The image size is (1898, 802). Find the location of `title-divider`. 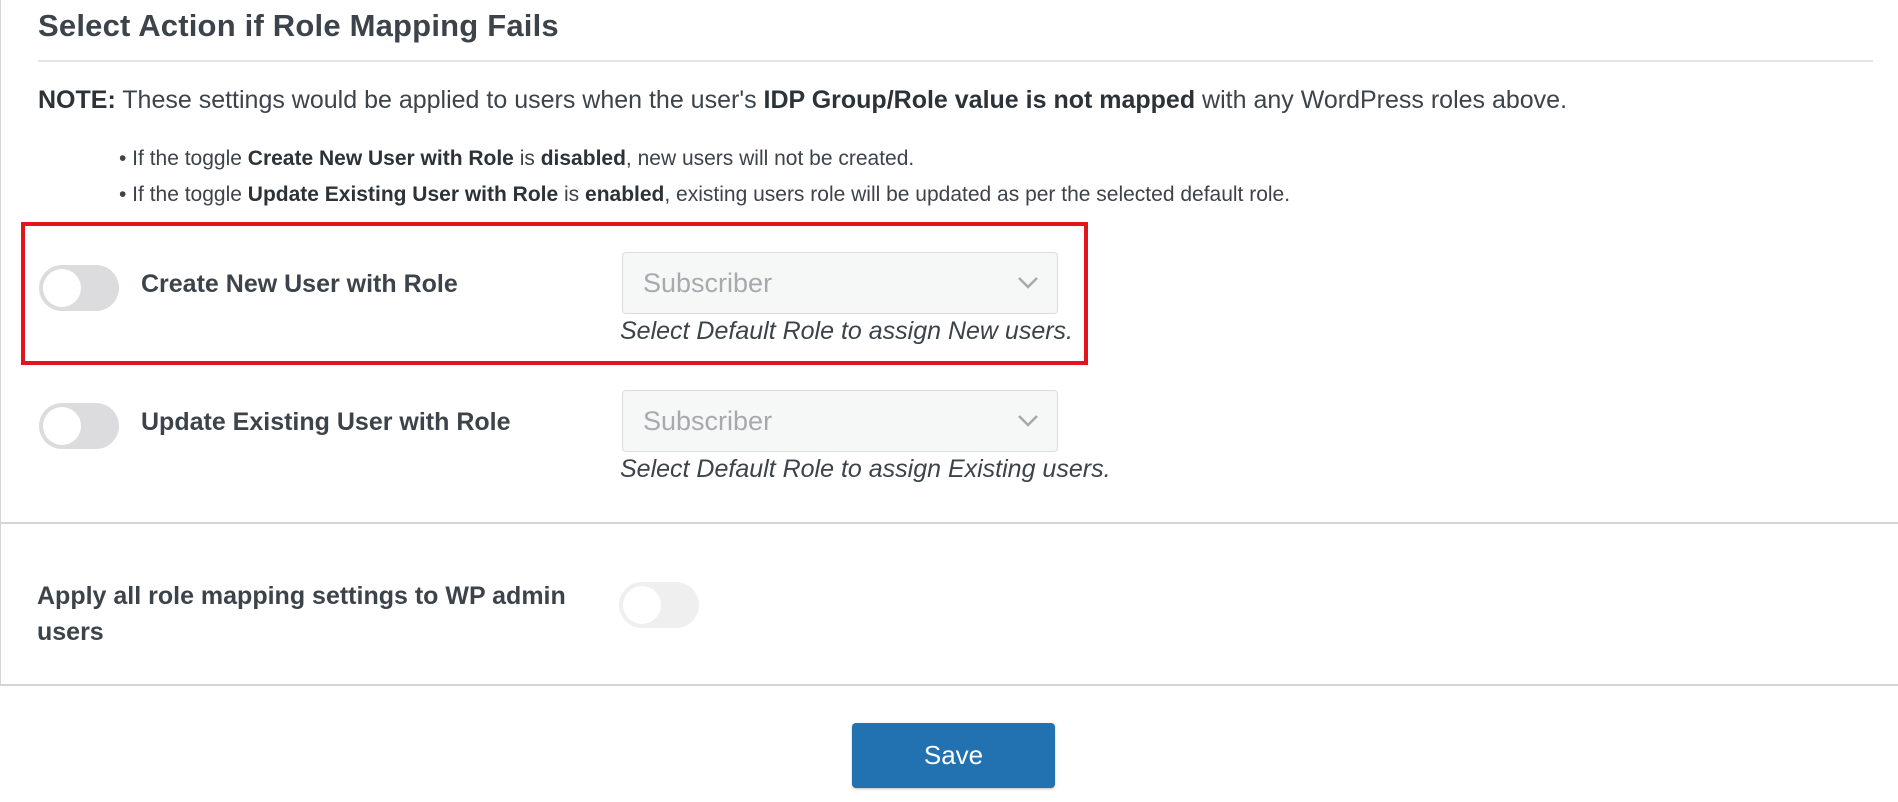

title-divider is located at coordinates (955, 61).